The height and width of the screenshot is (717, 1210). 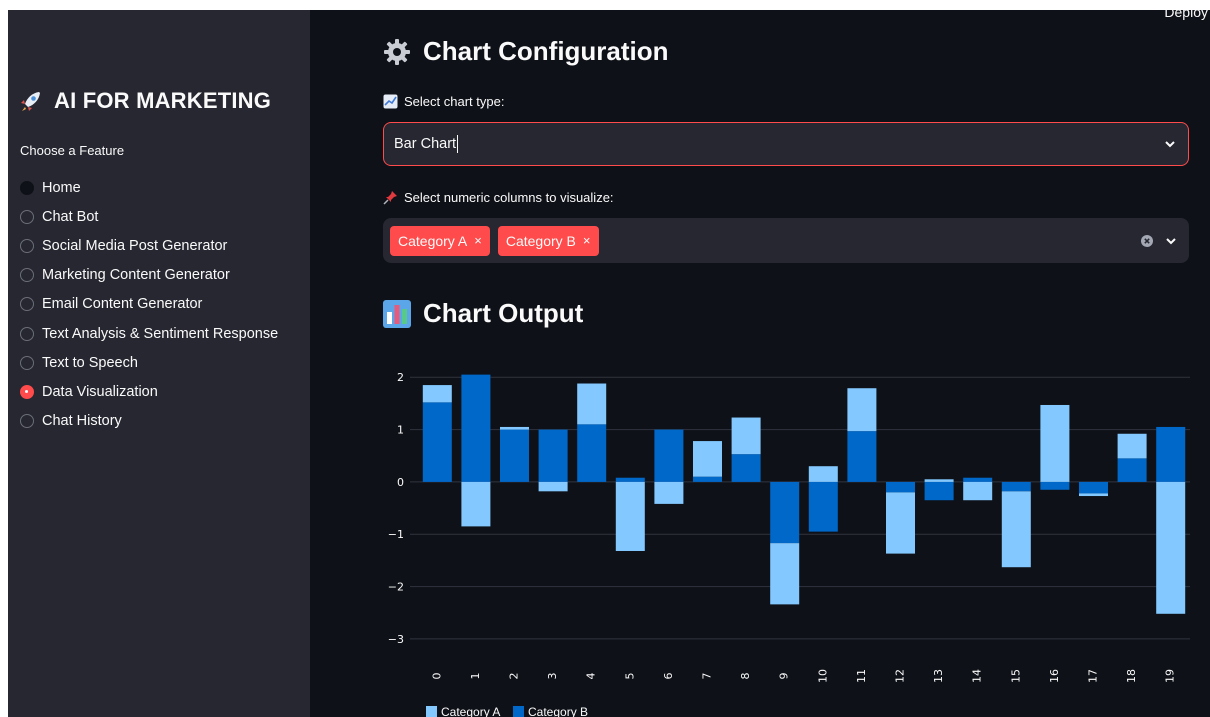 What do you see at coordinates (558, 711) in the screenshot?
I see `legend-label: Category B` at bounding box center [558, 711].